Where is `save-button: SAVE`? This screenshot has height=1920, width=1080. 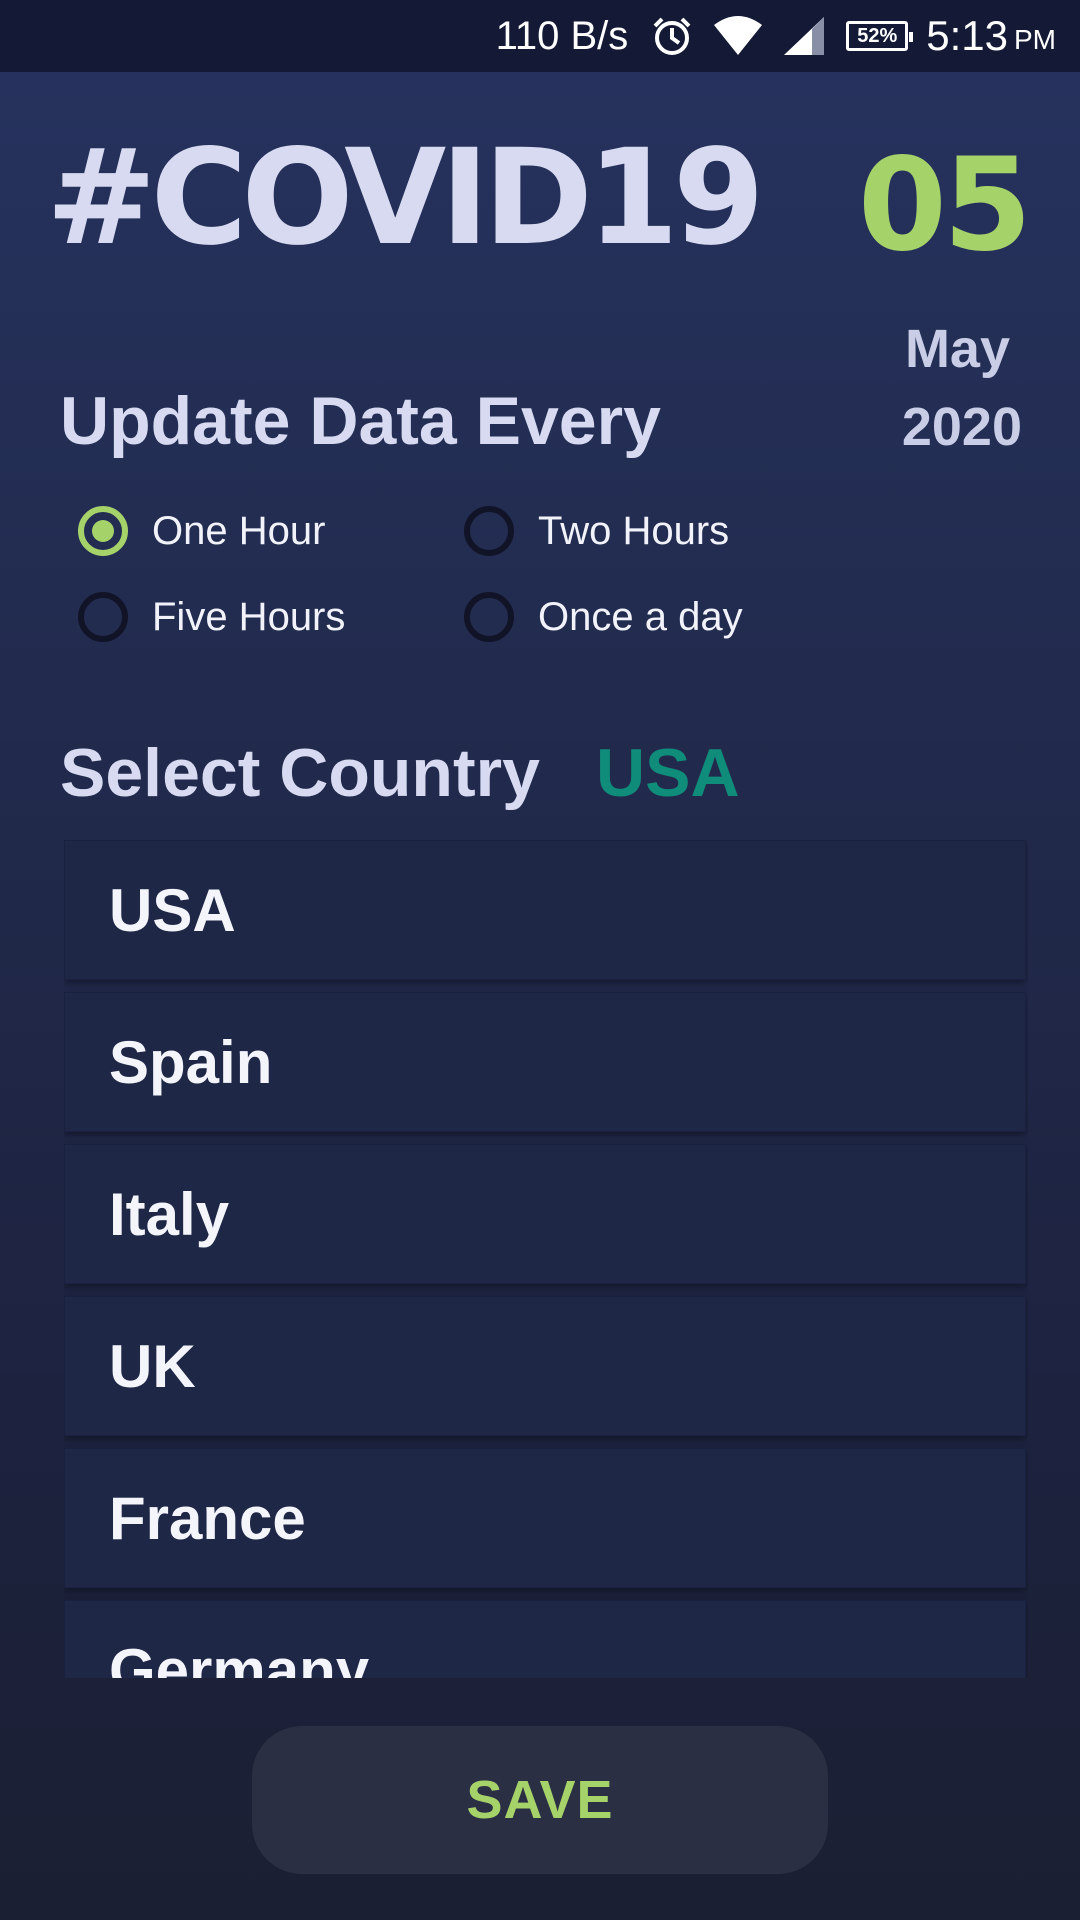
save-button: SAVE is located at coordinates (540, 1800).